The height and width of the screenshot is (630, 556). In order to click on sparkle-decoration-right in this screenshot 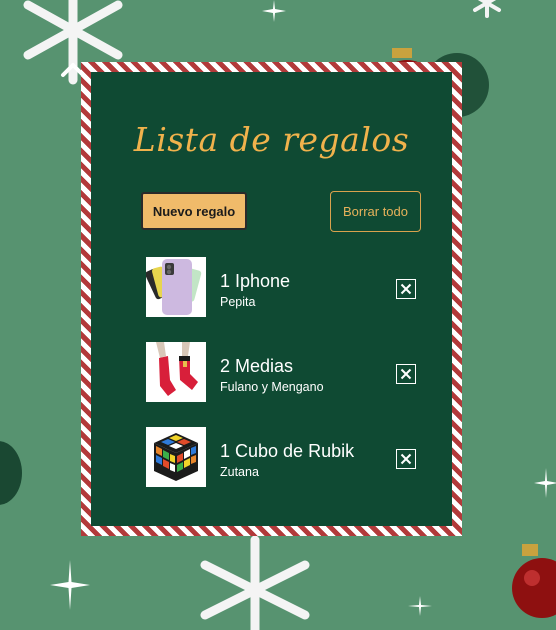, I will do `click(545, 483)`.